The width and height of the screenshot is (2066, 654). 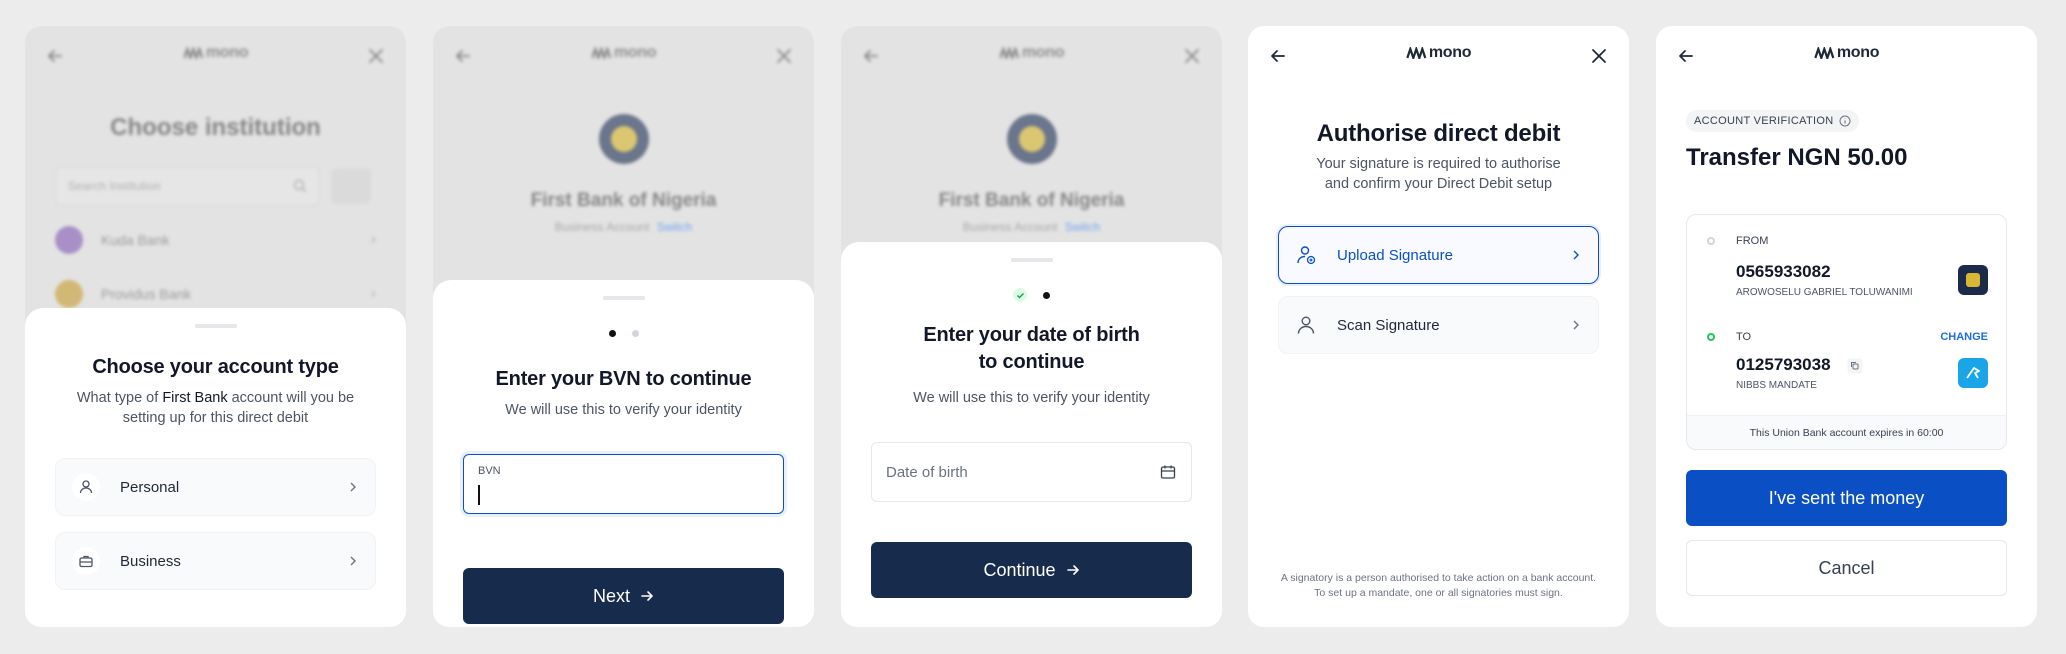 I want to click on next-button: Next, so click(x=623, y=596).